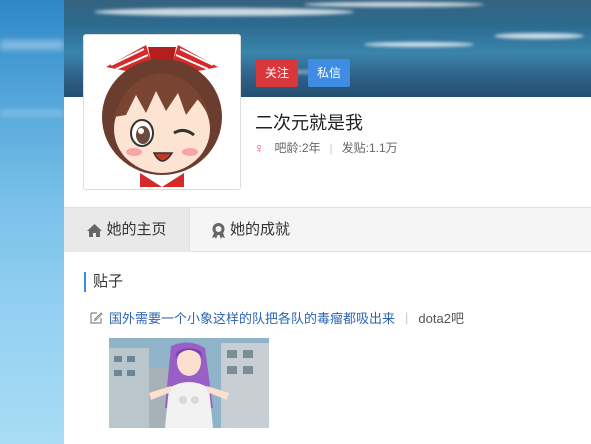 Image resolution: width=591 pixels, height=444 pixels. What do you see at coordinates (103, 282) in the screenshot?
I see `posts-section-title: 贴子` at bounding box center [103, 282].